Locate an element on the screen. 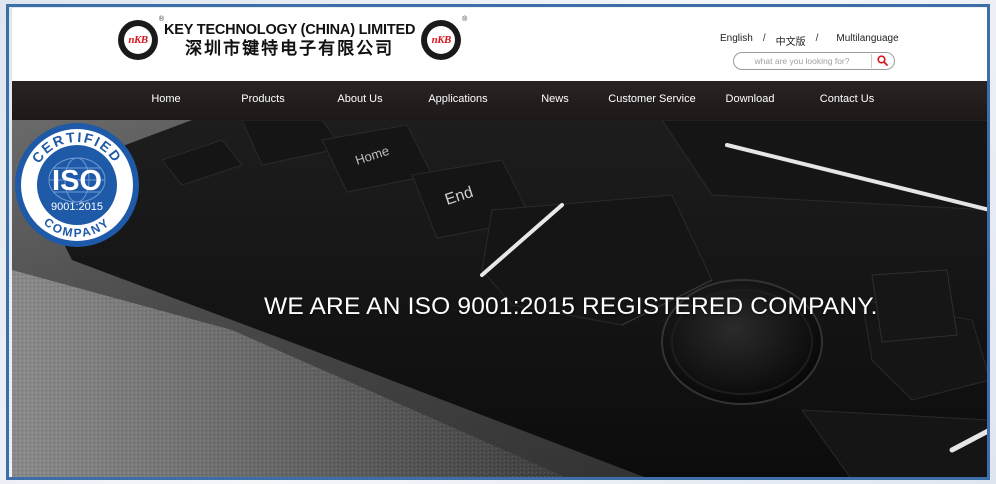  search-input is located at coordinates (802, 61).